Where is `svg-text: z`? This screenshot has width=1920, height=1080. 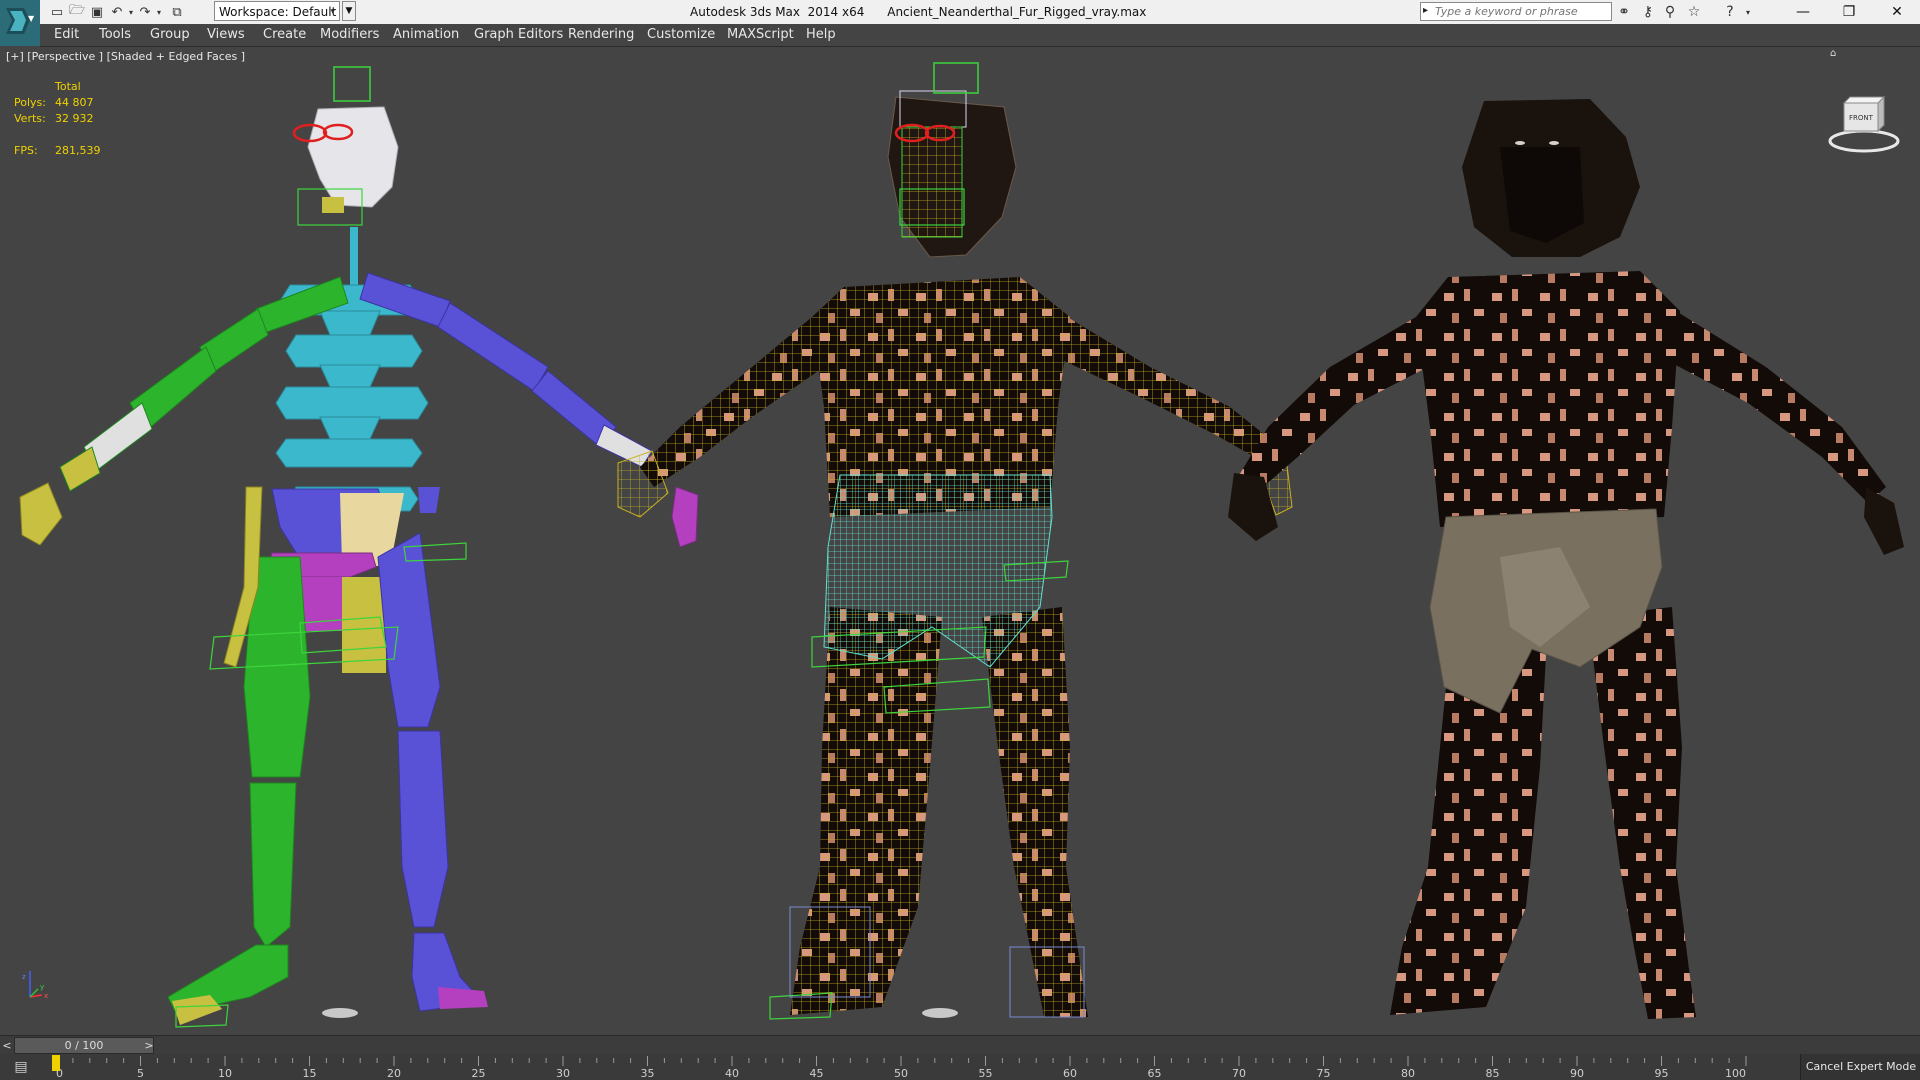
svg-text: z is located at coordinates (24, 977).